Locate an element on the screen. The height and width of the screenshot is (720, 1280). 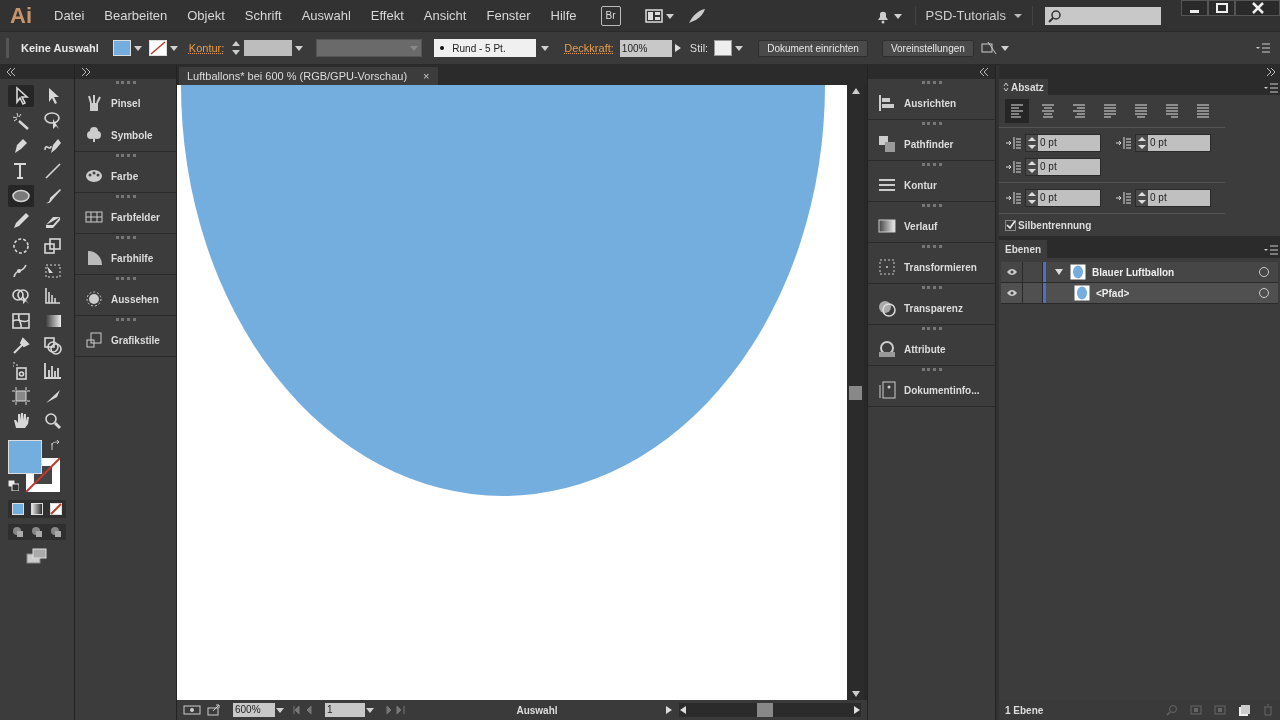
arrange-dropdown is located at coordinates (994, 48).